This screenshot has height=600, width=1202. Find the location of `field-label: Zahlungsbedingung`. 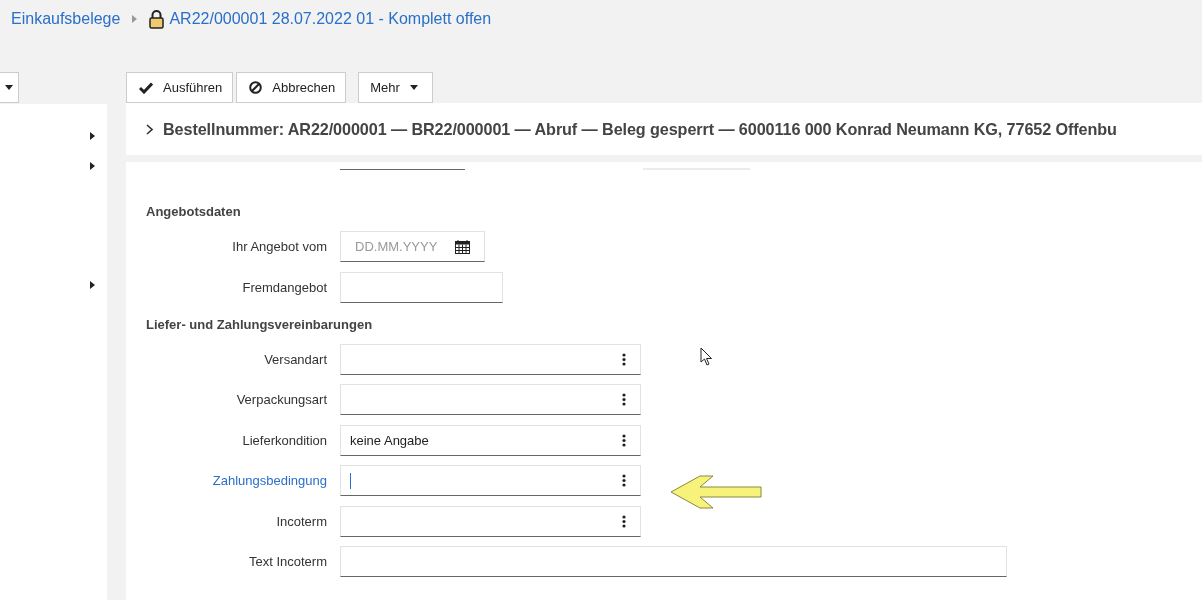

field-label: Zahlungsbedingung is located at coordinates (269, 480).